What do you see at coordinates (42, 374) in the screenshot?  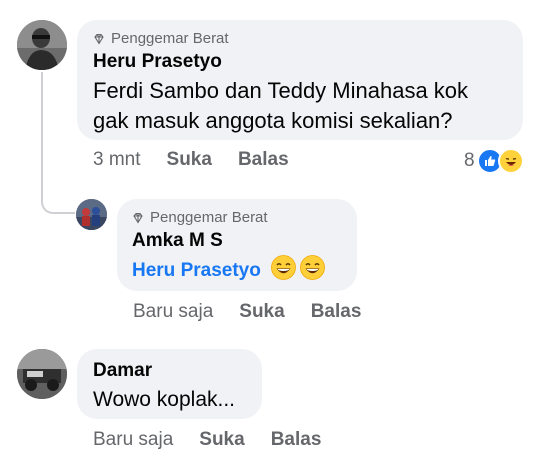 I see `avatar-damar` at bounding box center [42, 374].